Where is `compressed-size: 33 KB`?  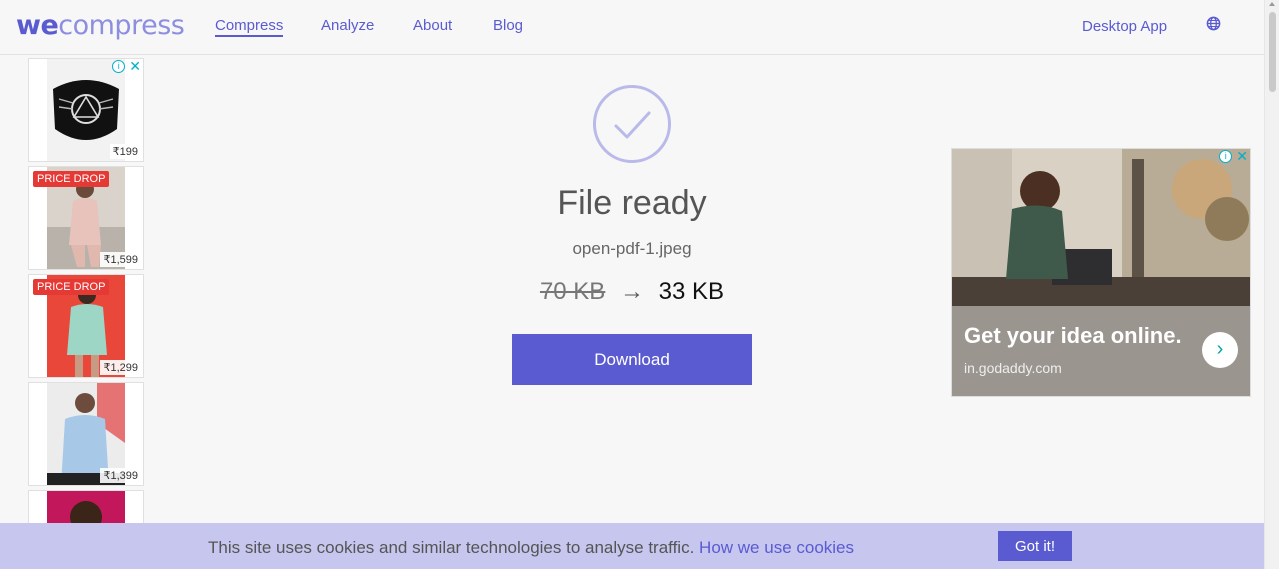 compressed-size: 33 KB is located at coordinates (691, 291).